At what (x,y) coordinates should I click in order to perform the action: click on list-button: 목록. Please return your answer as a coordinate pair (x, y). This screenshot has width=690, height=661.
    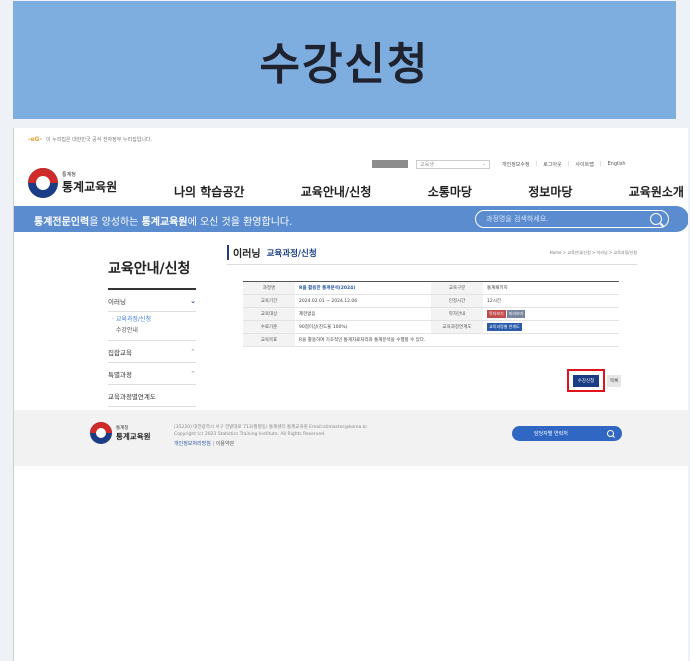
    Looking at the image, I should click on (614, 380).